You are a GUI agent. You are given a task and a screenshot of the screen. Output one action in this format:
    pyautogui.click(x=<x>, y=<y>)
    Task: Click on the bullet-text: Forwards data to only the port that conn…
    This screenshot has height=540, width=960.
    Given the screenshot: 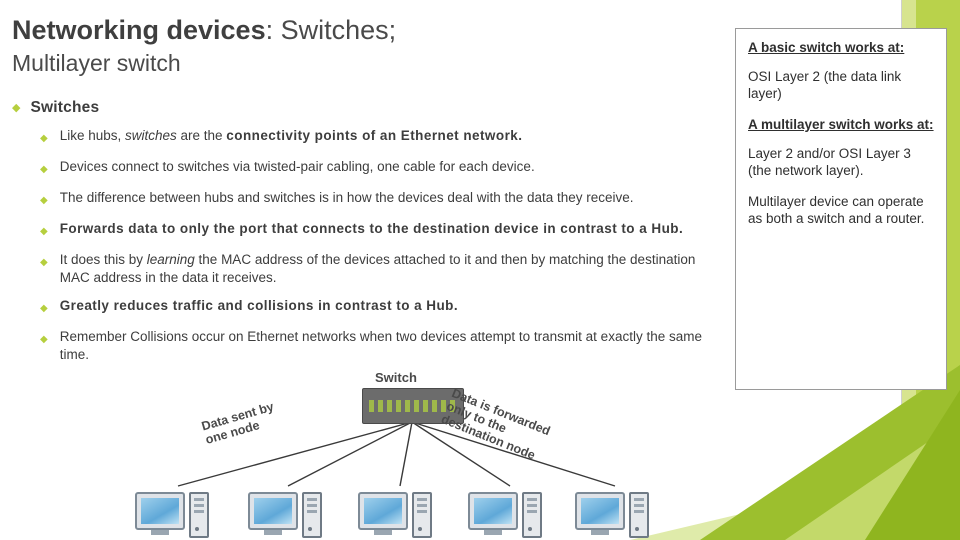 What is the action you would take?
    pyautogui.click(x=371, y=229)
    